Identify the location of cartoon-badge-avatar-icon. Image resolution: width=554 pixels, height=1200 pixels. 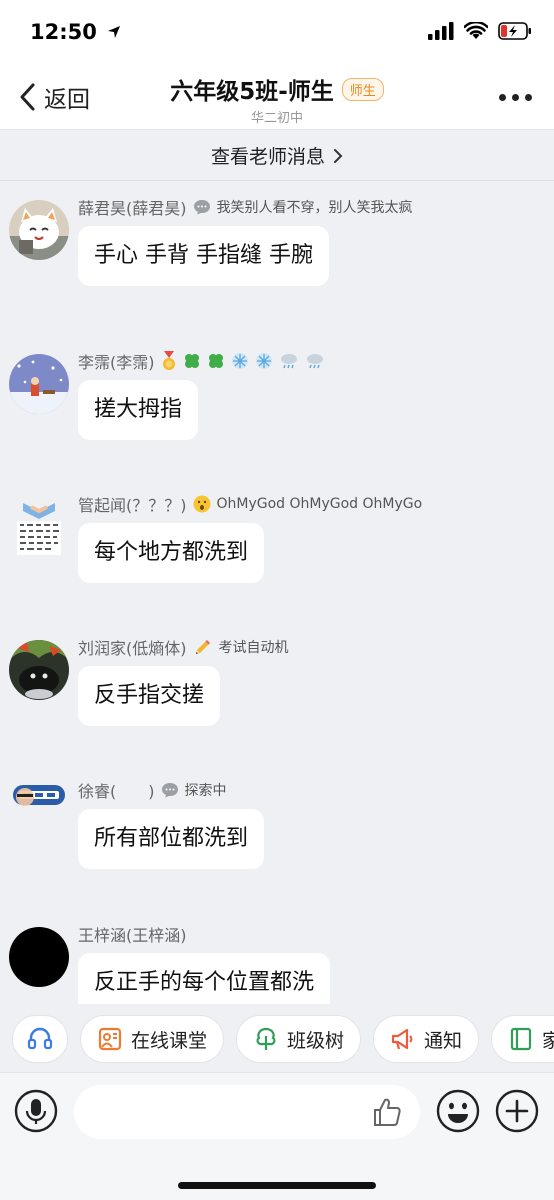
(39, 813).